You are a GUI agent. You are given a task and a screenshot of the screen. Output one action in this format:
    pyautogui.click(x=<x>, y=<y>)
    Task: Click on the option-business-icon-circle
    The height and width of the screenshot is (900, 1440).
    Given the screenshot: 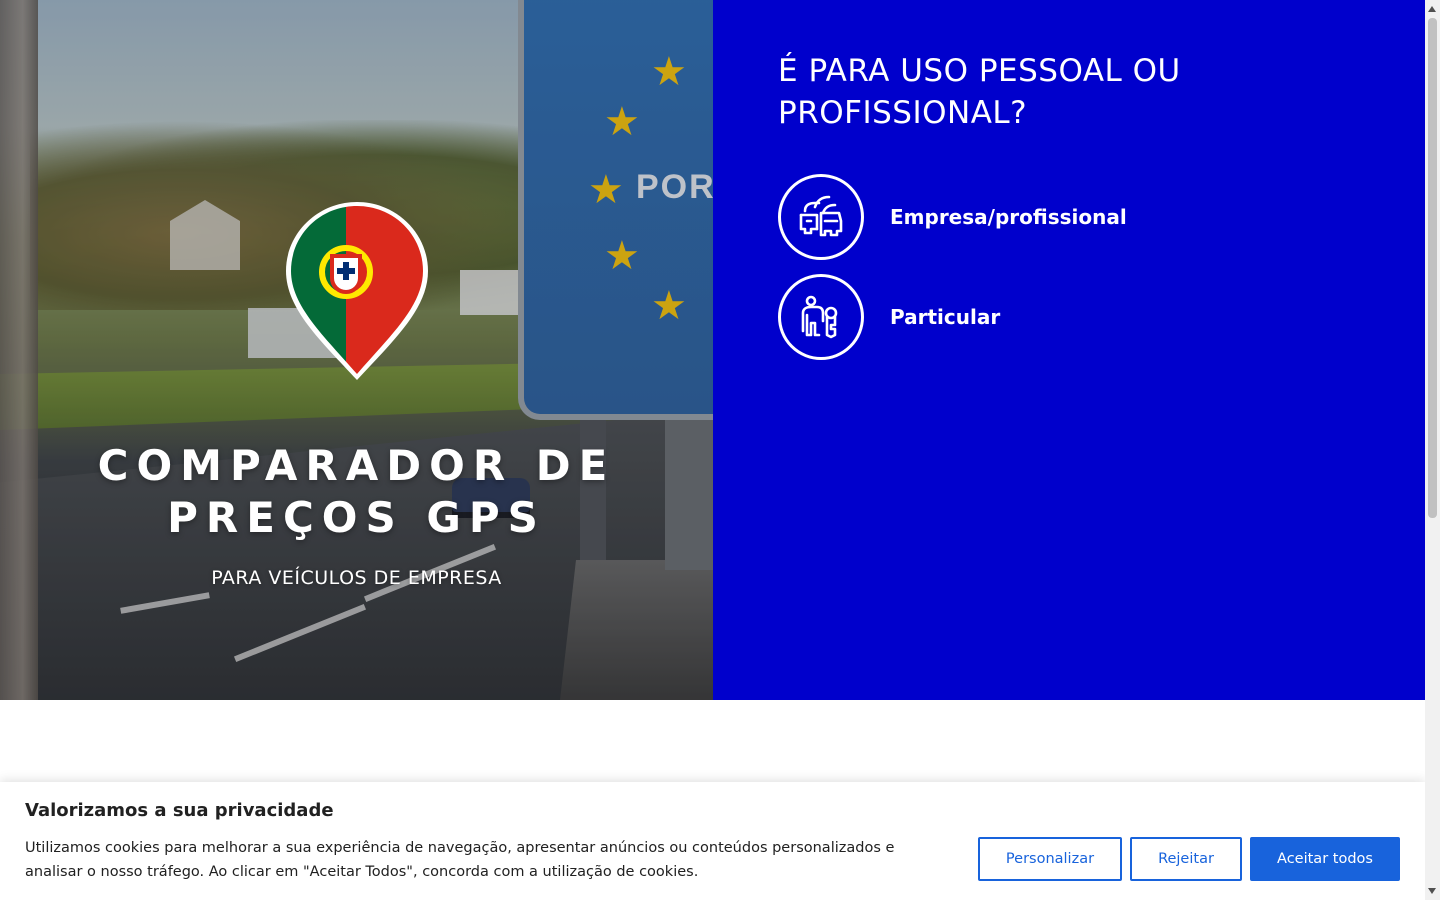 What is the action you would take?
    pyautogui.click(x=821, y=217)
    